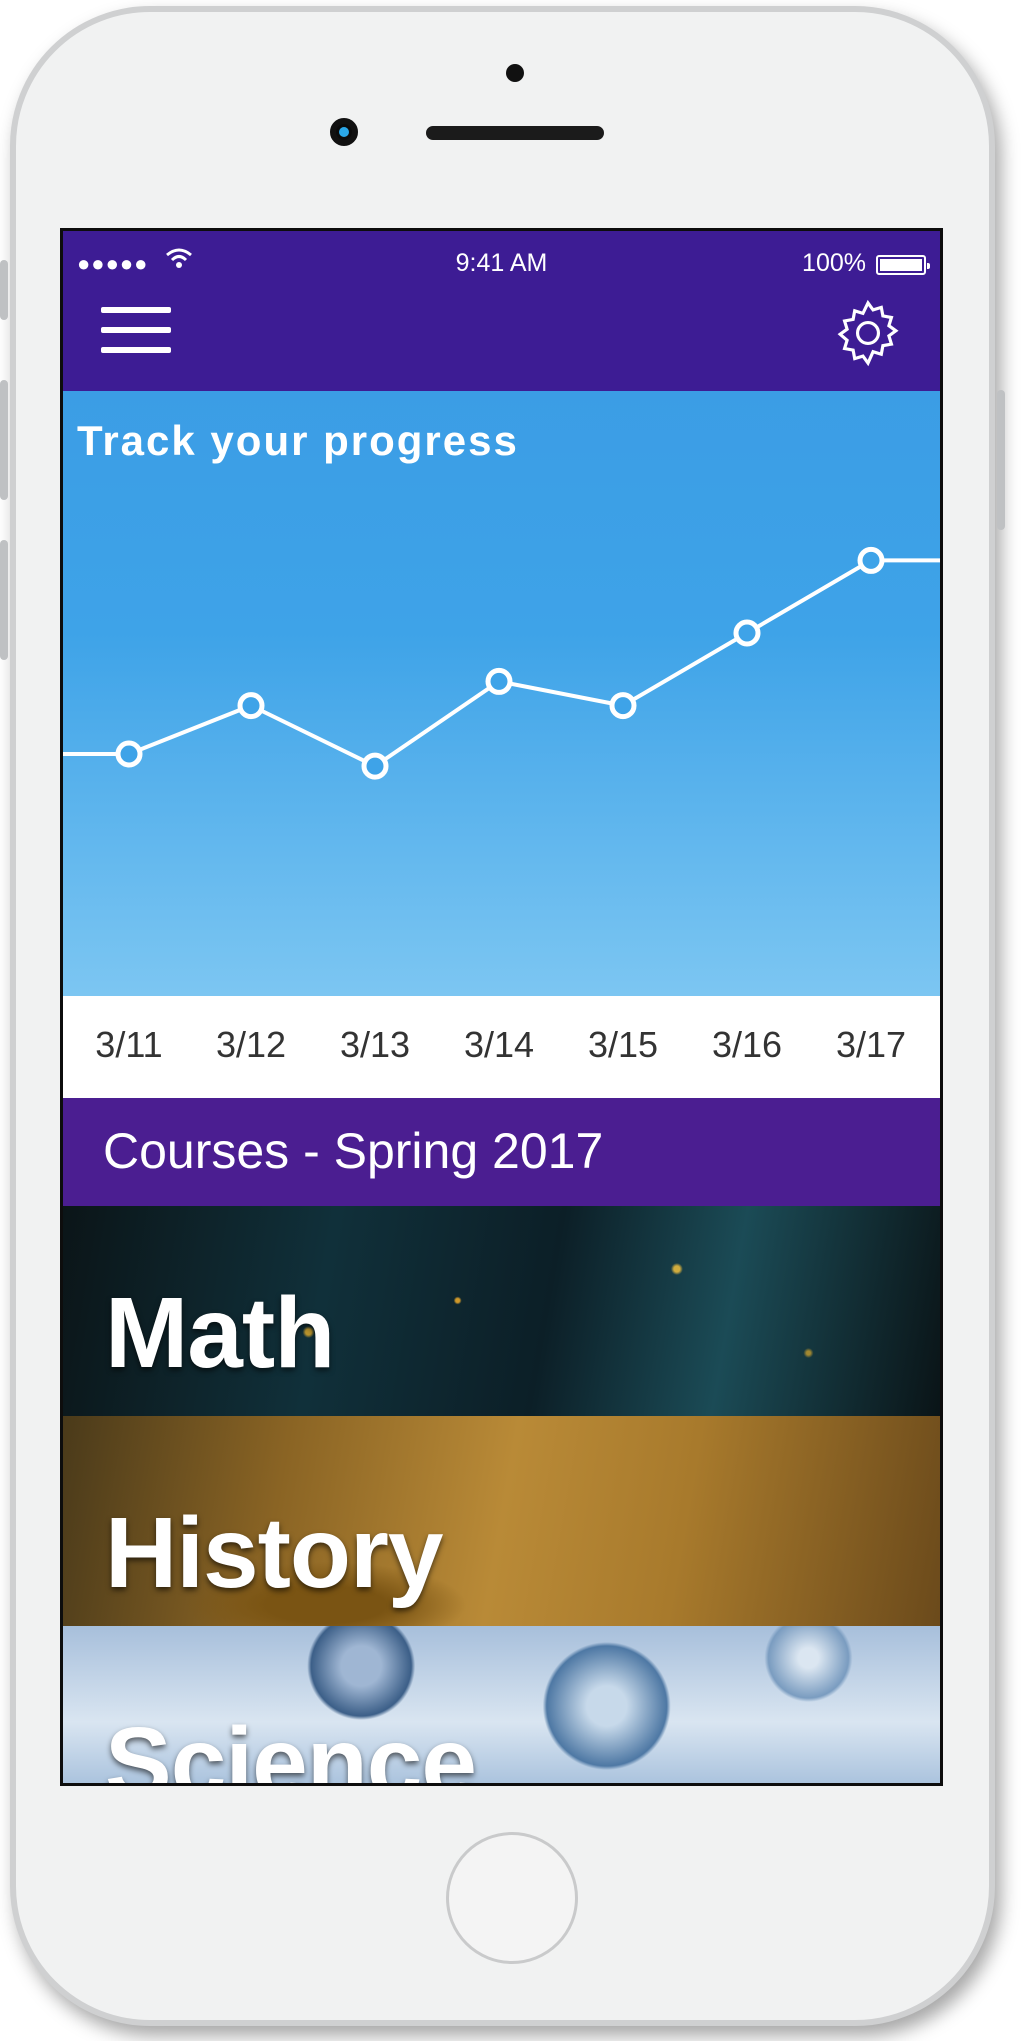 This screenshot has width=1032, height=2041. Describe the element at coordinates (4, 440) in the screenshot. I see `volume-up-button` at that location.